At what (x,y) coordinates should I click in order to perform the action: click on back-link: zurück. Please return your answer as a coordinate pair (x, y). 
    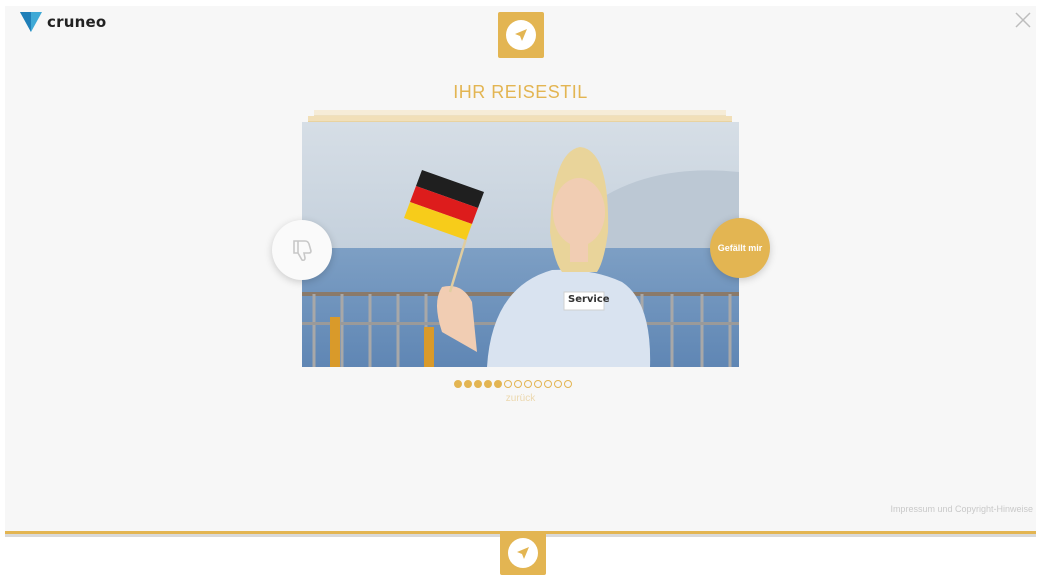
    Looking at the image, I should click on (520, 398).